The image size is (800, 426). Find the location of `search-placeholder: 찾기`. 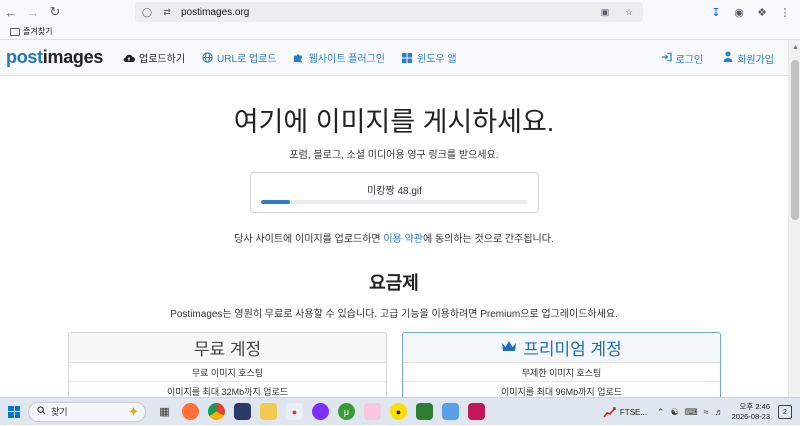

search-placeholder: 찾기 is located at coordinates (59, 412).